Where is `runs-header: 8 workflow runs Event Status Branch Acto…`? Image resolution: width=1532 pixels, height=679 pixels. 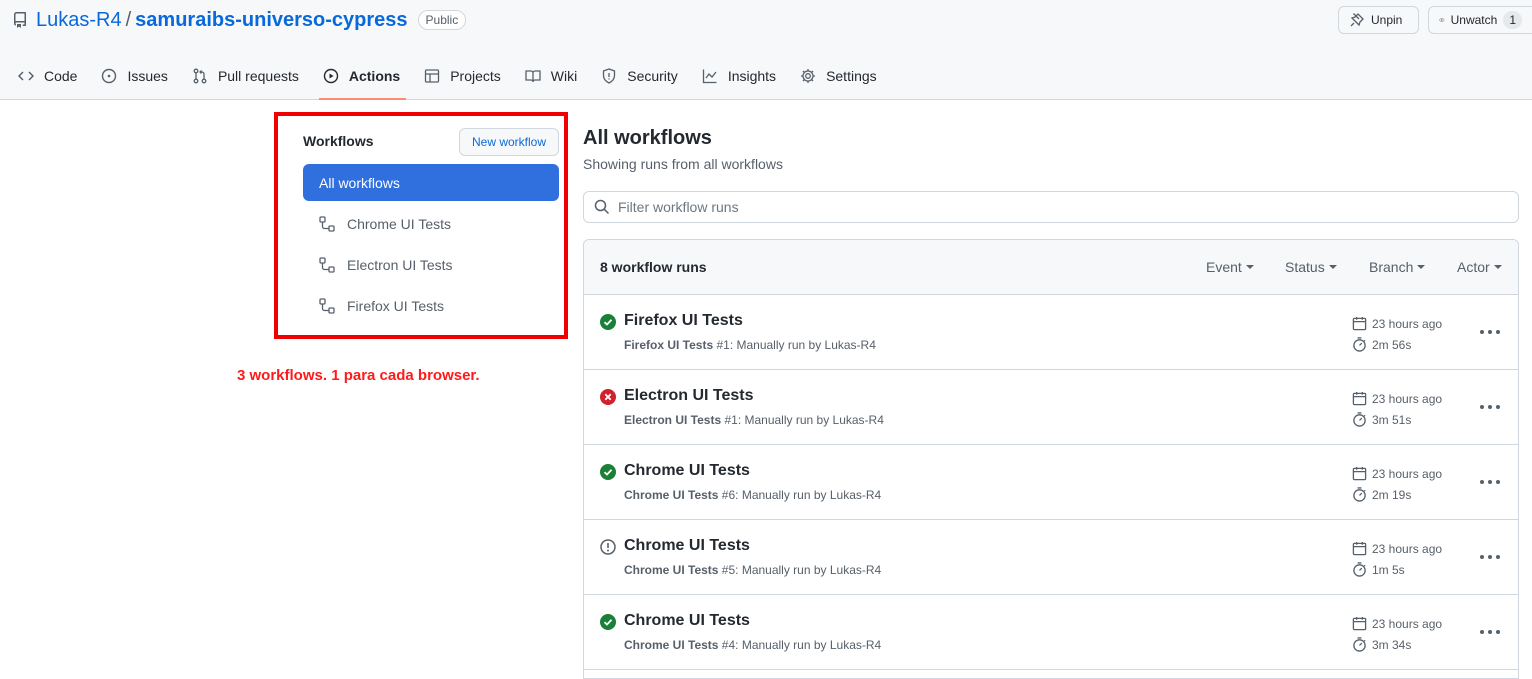 runs-header: 8 workflow runs Event Status Branch Acto… is located at coordinates (1051, 267).